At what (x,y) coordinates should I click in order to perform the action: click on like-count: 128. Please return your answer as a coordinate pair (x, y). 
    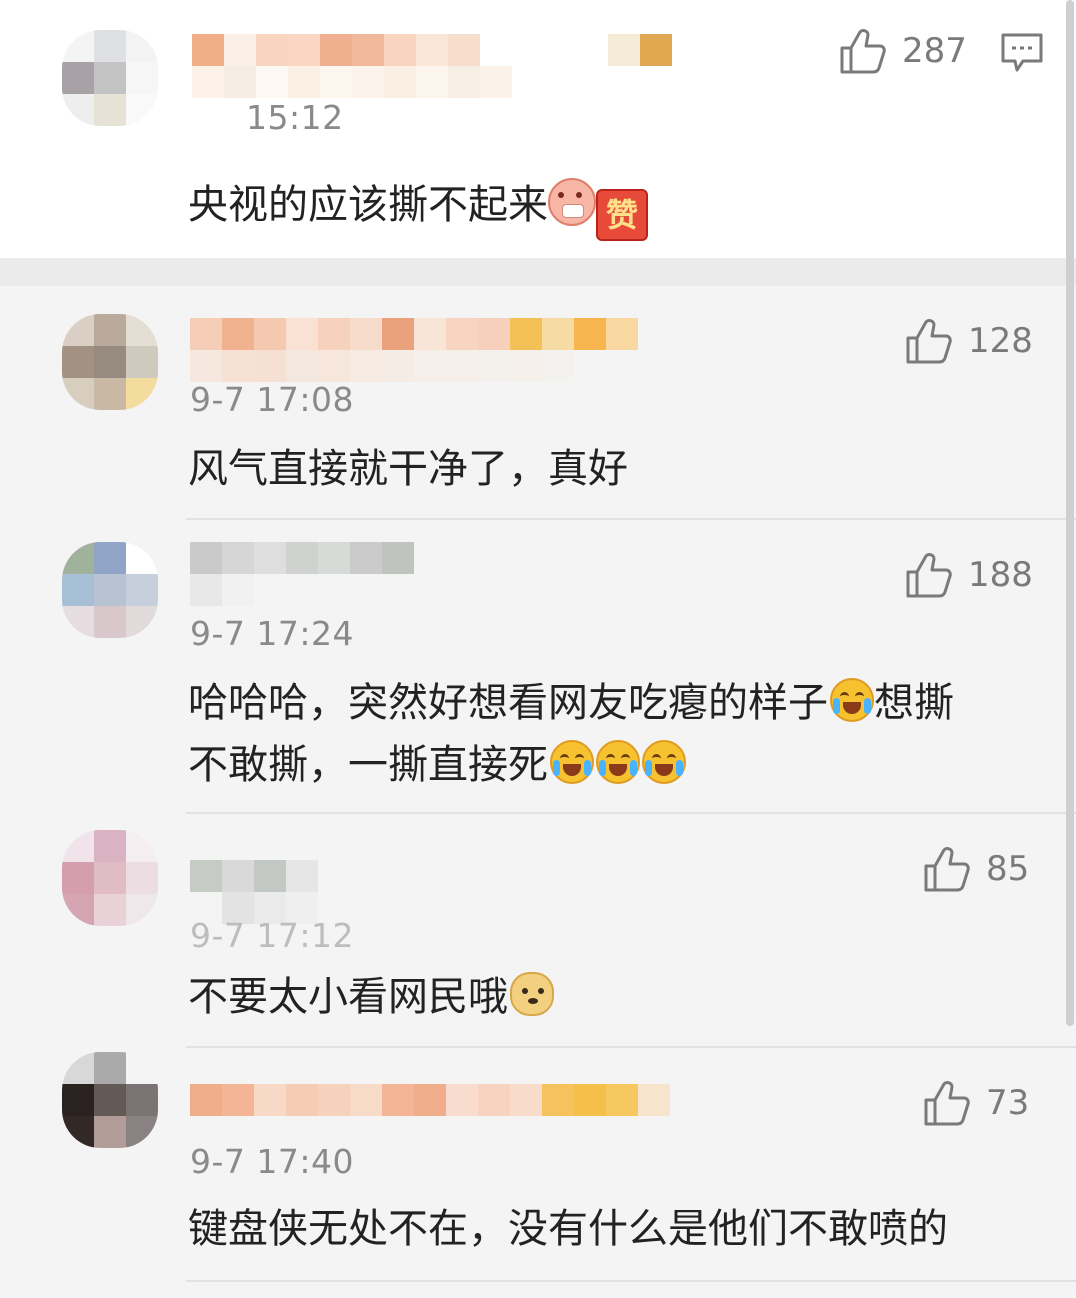
    Looking at the image, I should click on (1000, 341).